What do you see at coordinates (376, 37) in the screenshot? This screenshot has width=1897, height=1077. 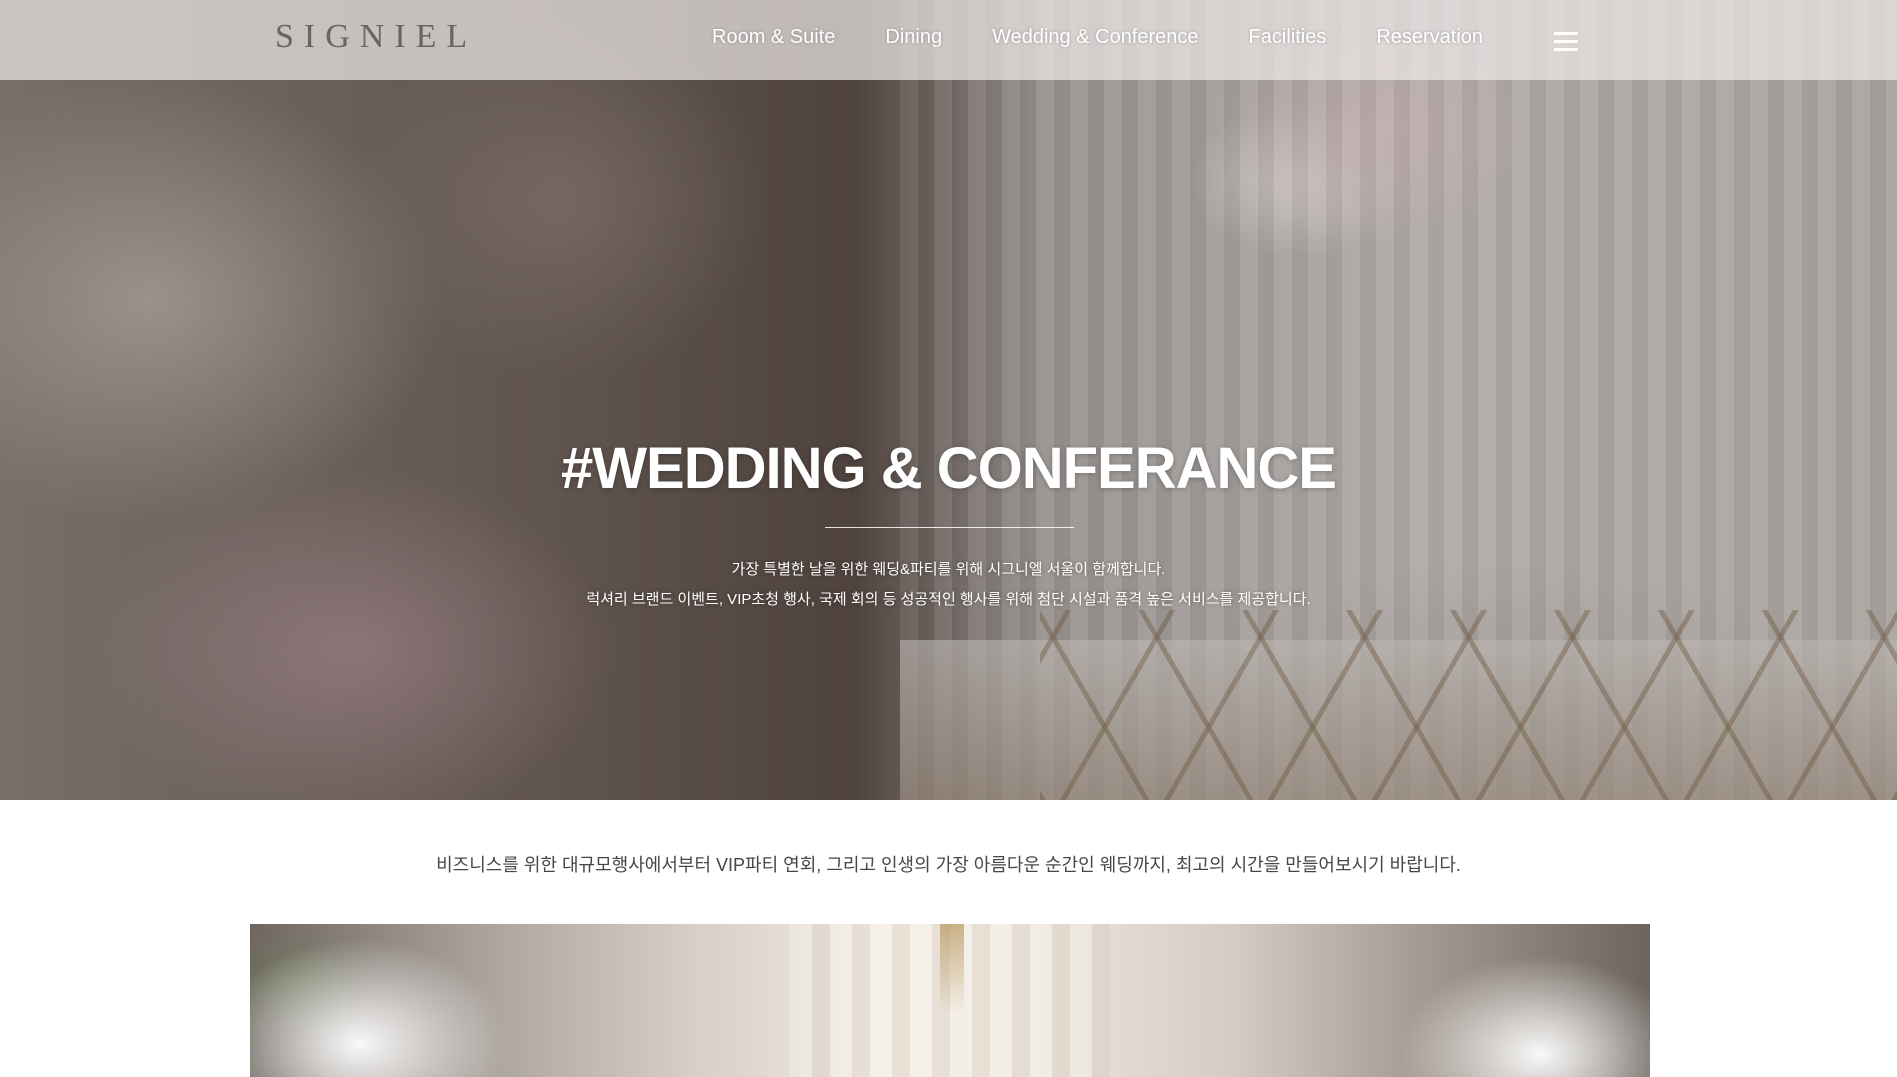 I see `signiel-logo: SIGNIEL` at bounding box center [376, 37].